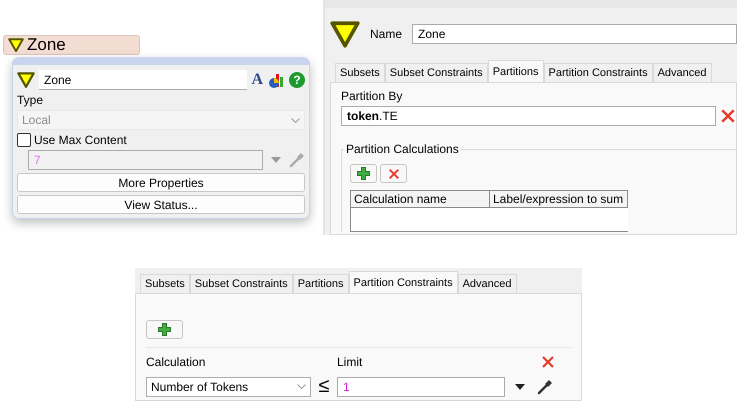 The height and width of the screenshot is (401, 737). Describe the element at coordinates (176, 362) in the screenshot. I see `calculation-label: Calculation` at that location.